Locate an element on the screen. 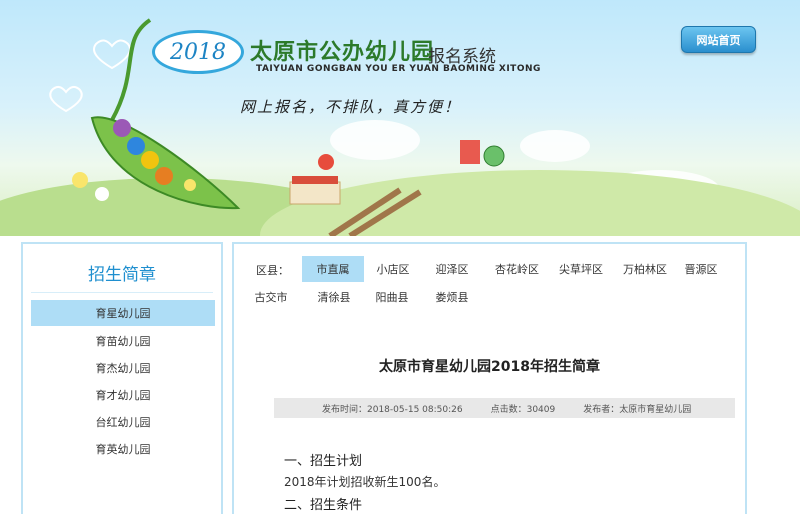 Image resolution: width=800 pixels, height=514 pixels. sidebar-item-yucai: 育才幼儿园 is located at coordinates (123, 395).